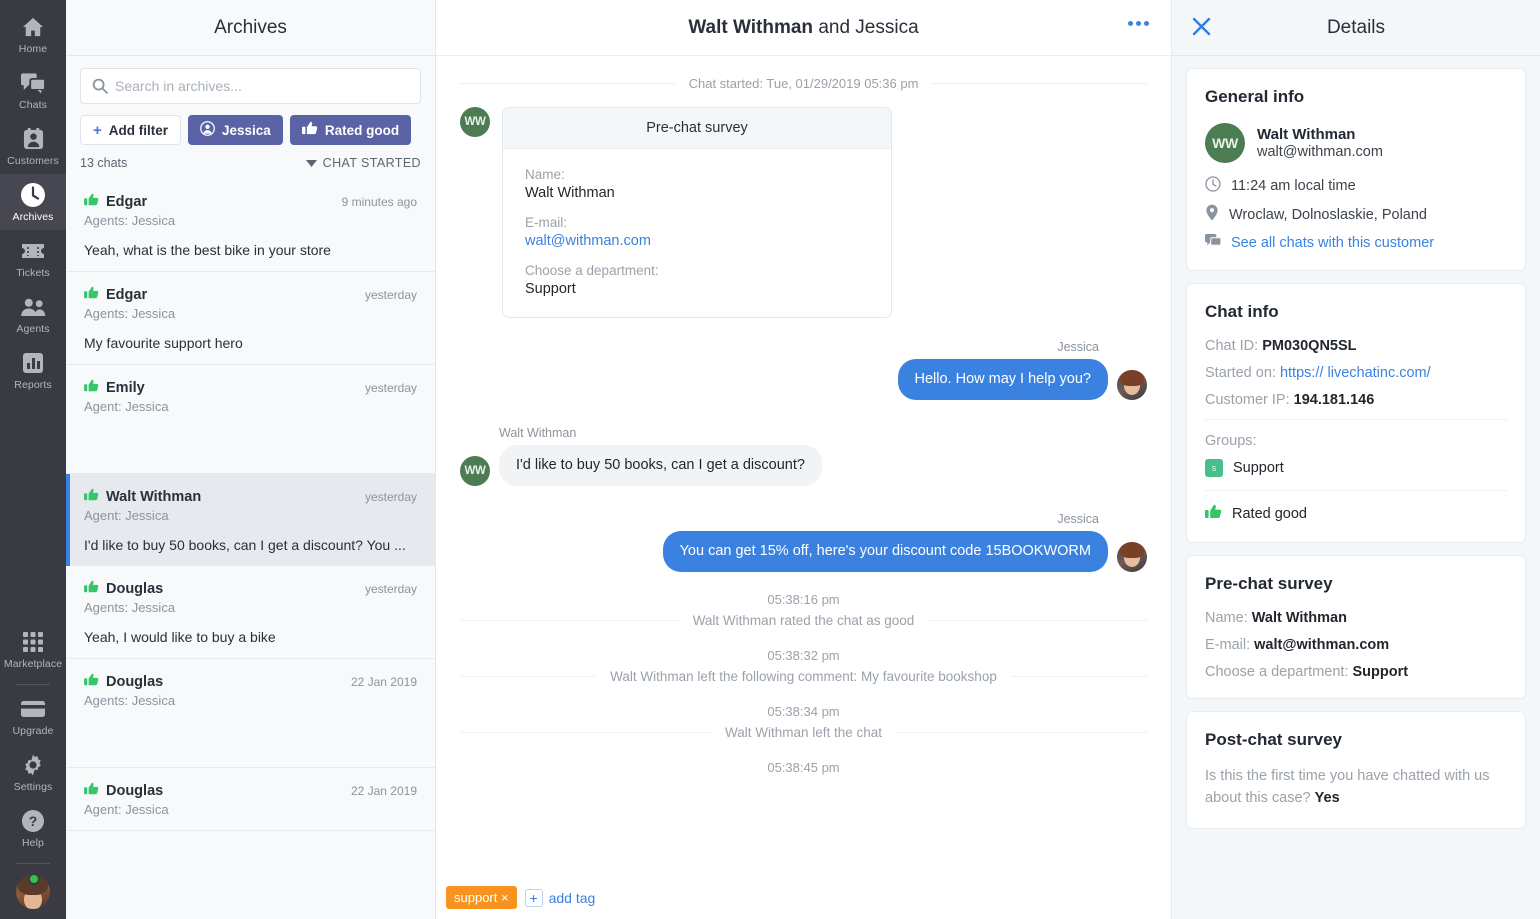 The width and height of the screenshot is (1540, 919). I want to click on survey-card-title: Pre-chat survey, so click(697, 128).